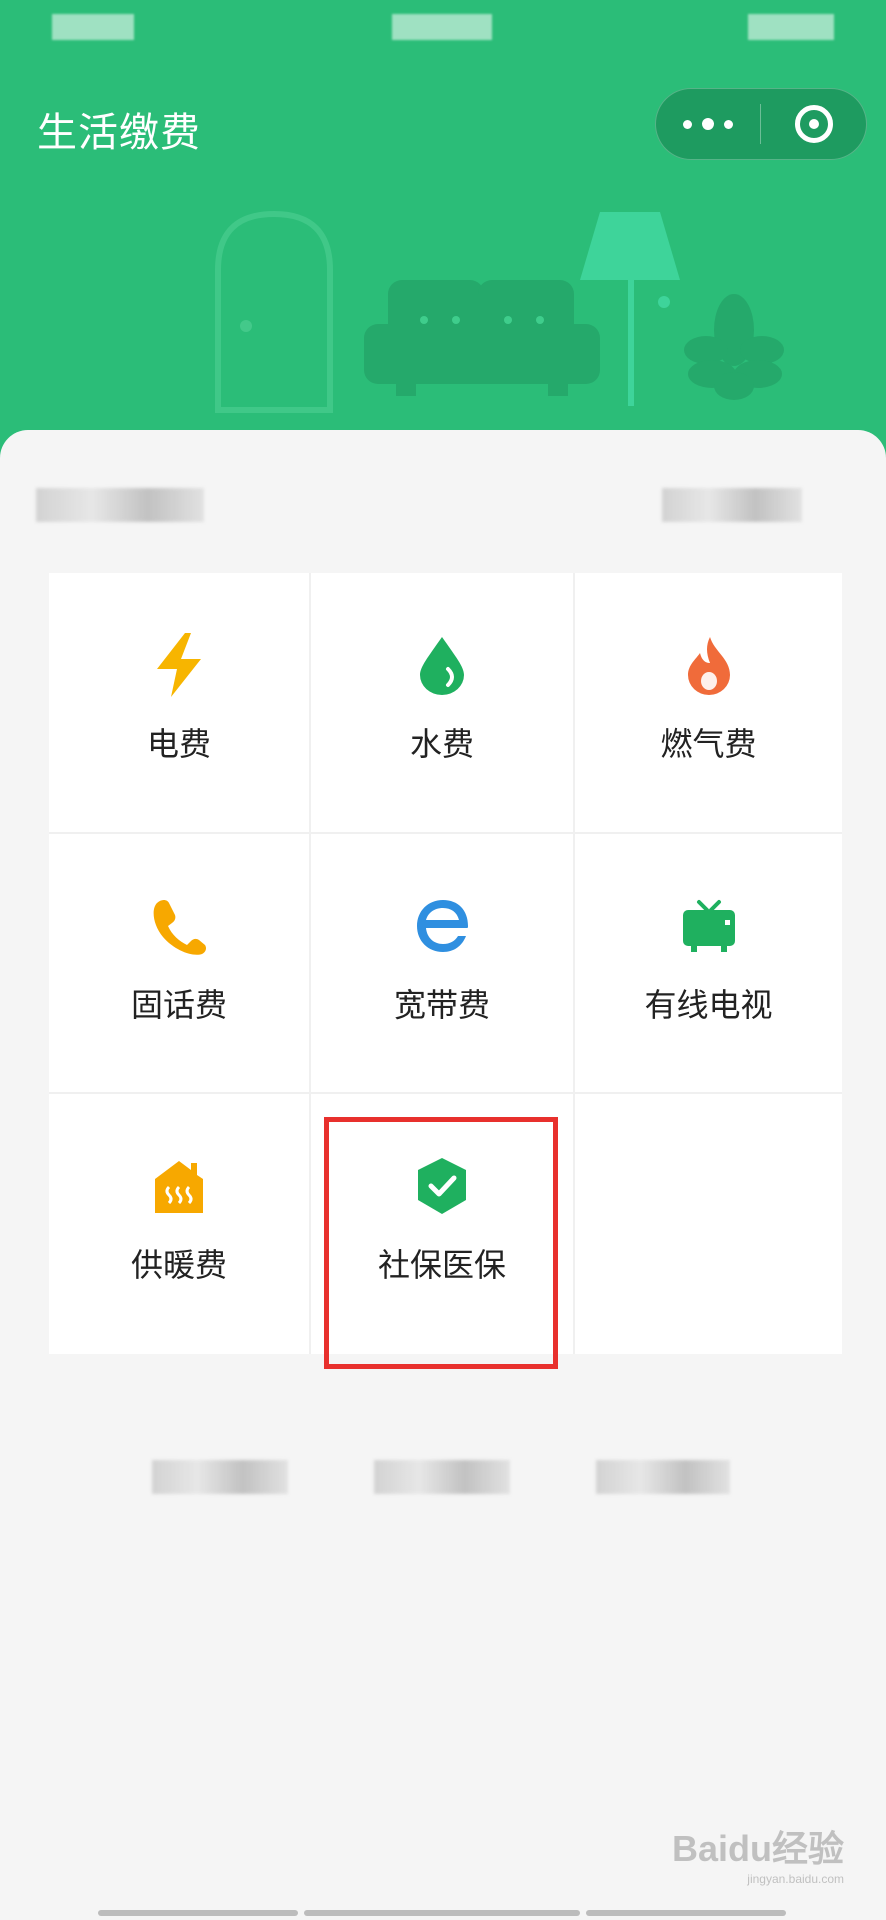 Image resolution: width=886 pixels, height=1920 pixels. What do you see at coordinates (791, 27) in the screenshot?
I see `battery-icon` at bounding box center [791, 27].